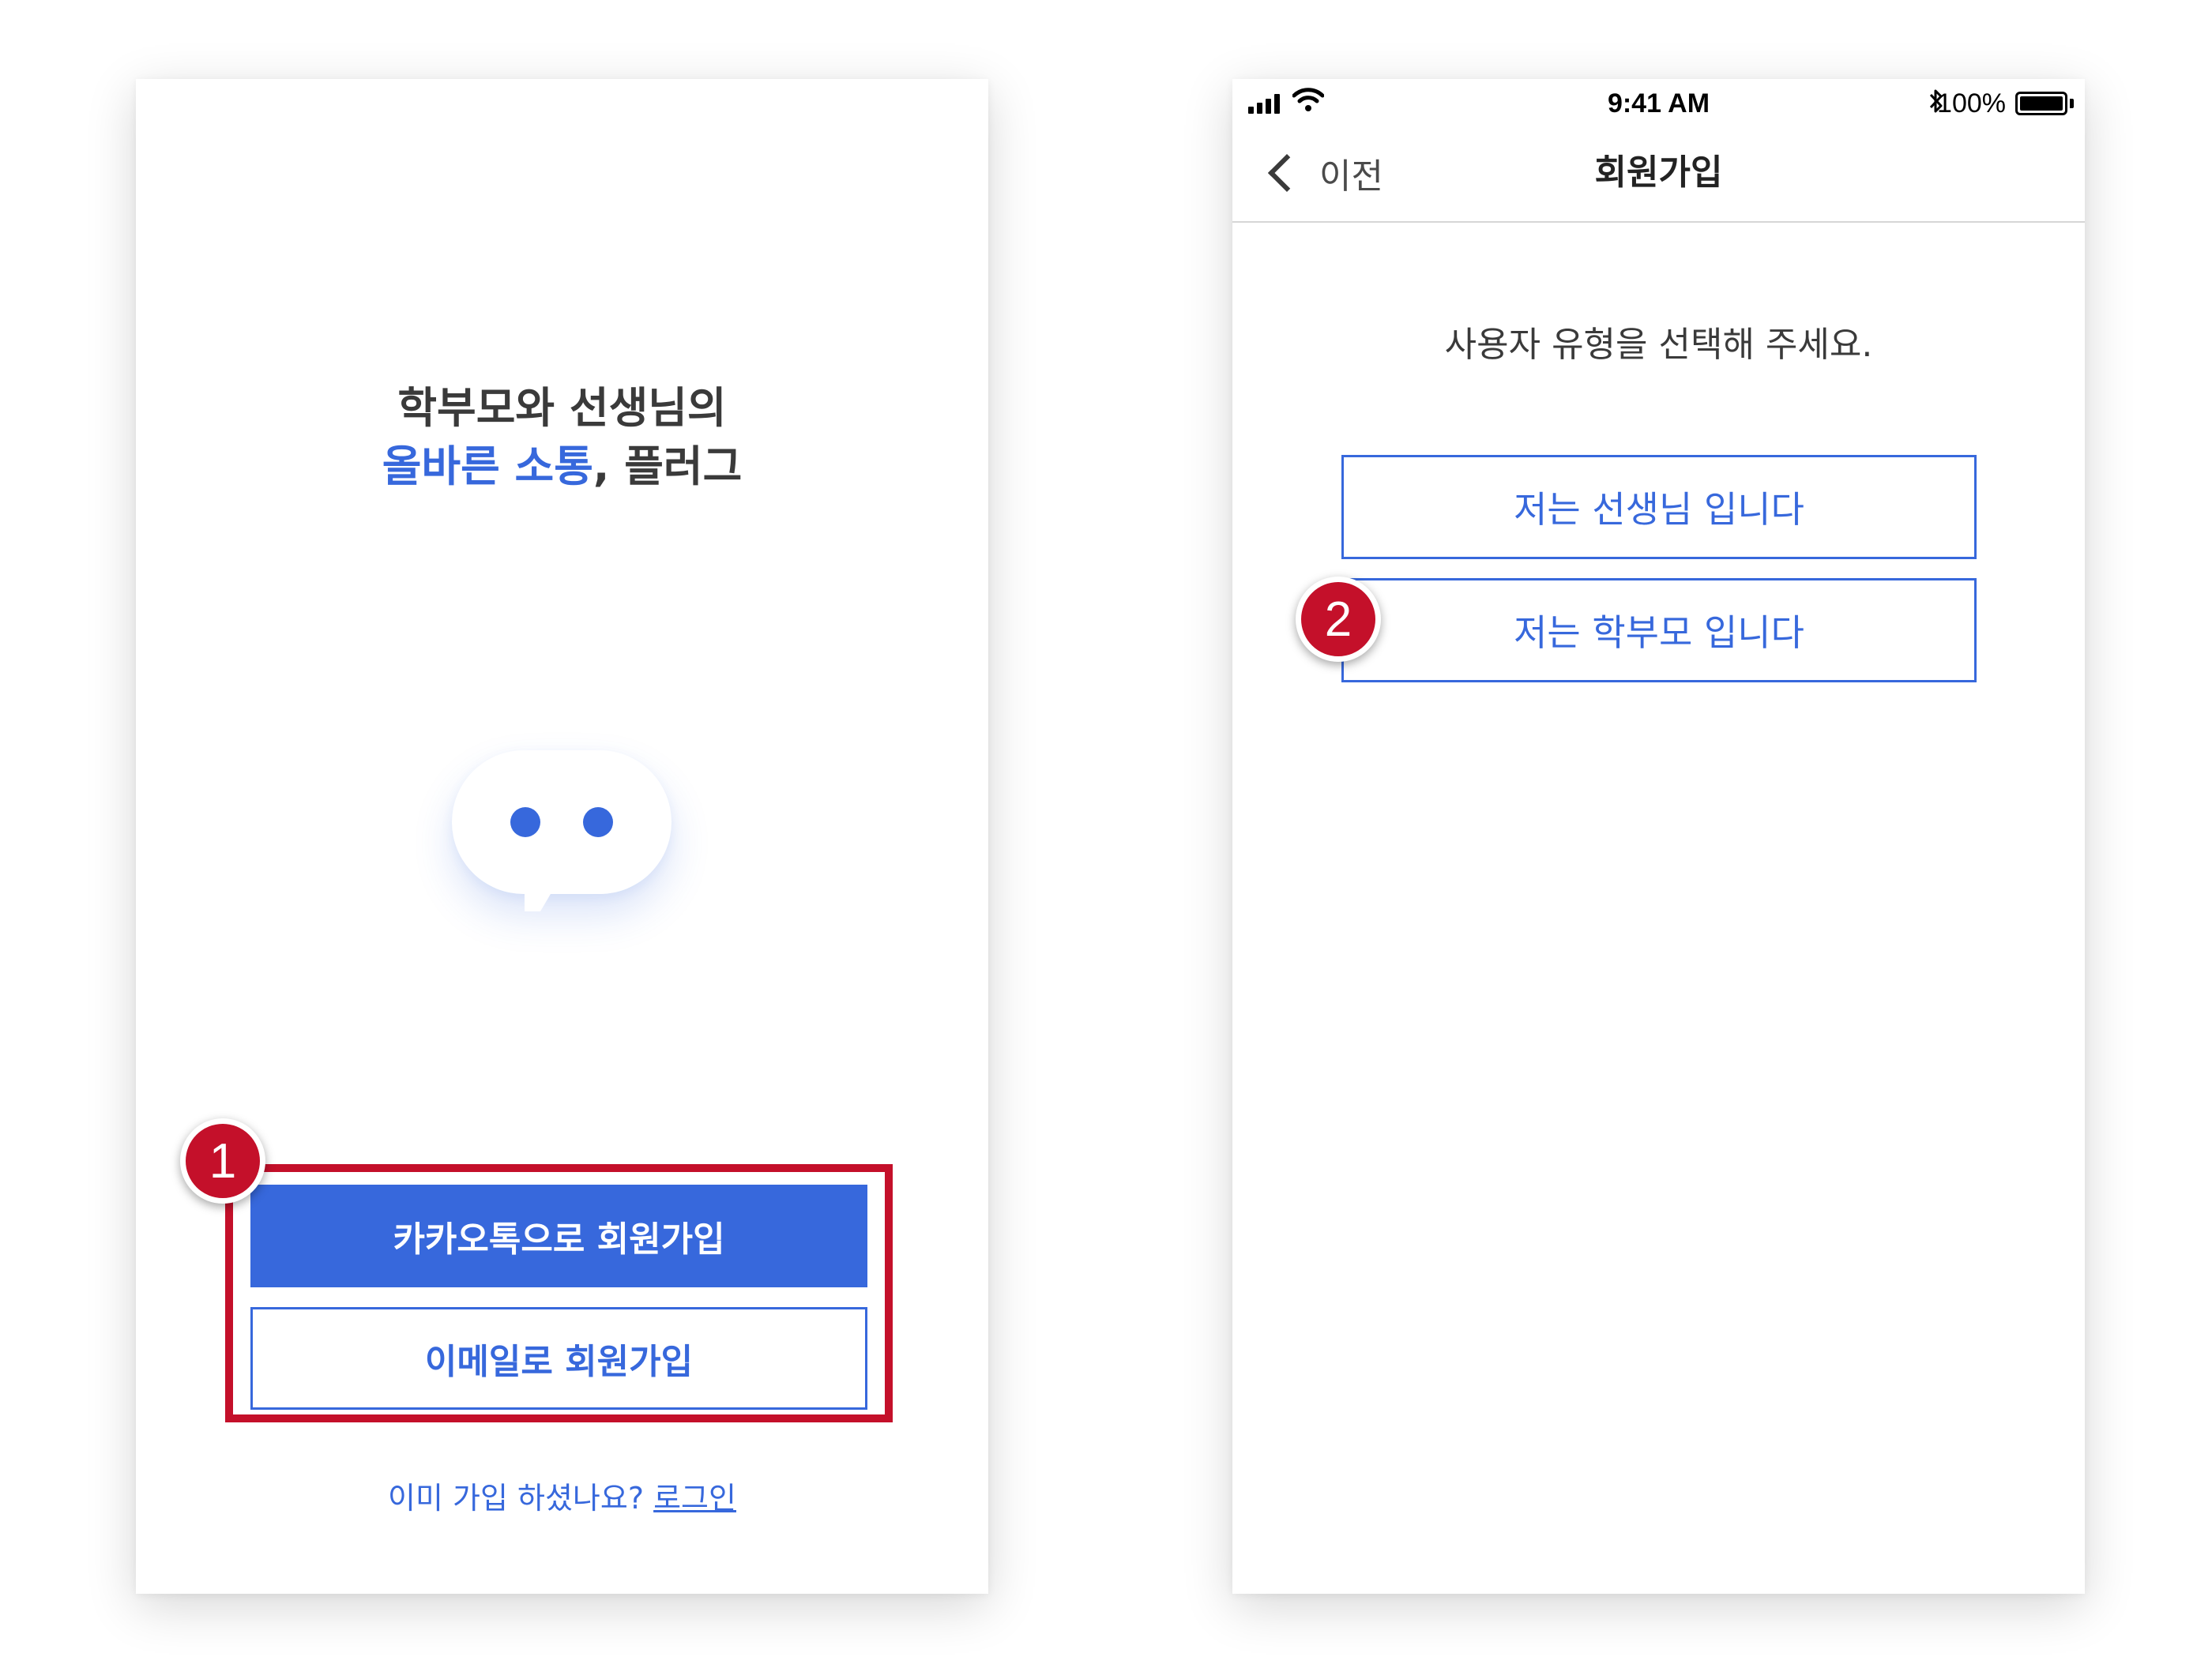  I want to click on tagline-line1: 학부모와 선생님의, so click(562, 408).